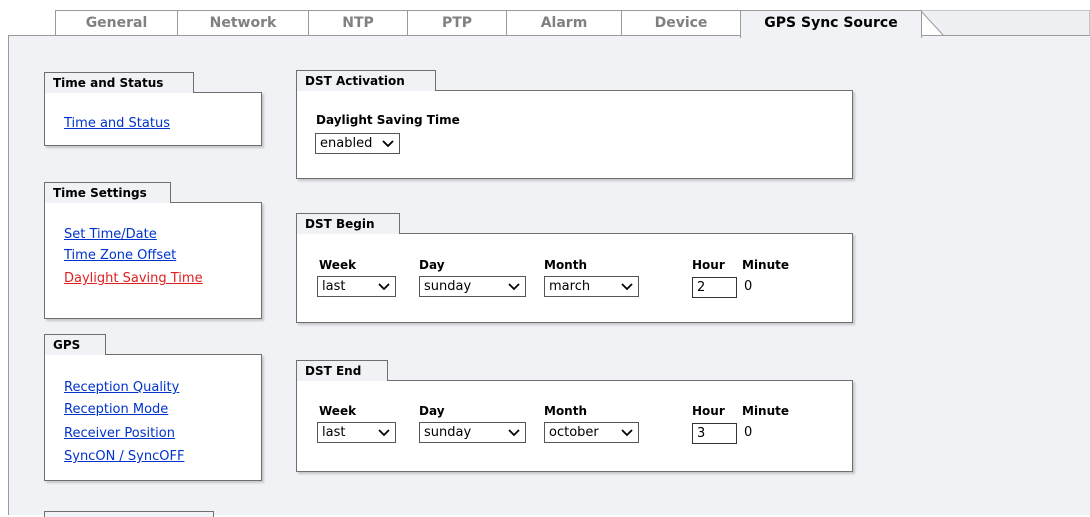  Describe the element at coordinates (346, 143) in the screenshot. I see `select-value: enabled` at that location.